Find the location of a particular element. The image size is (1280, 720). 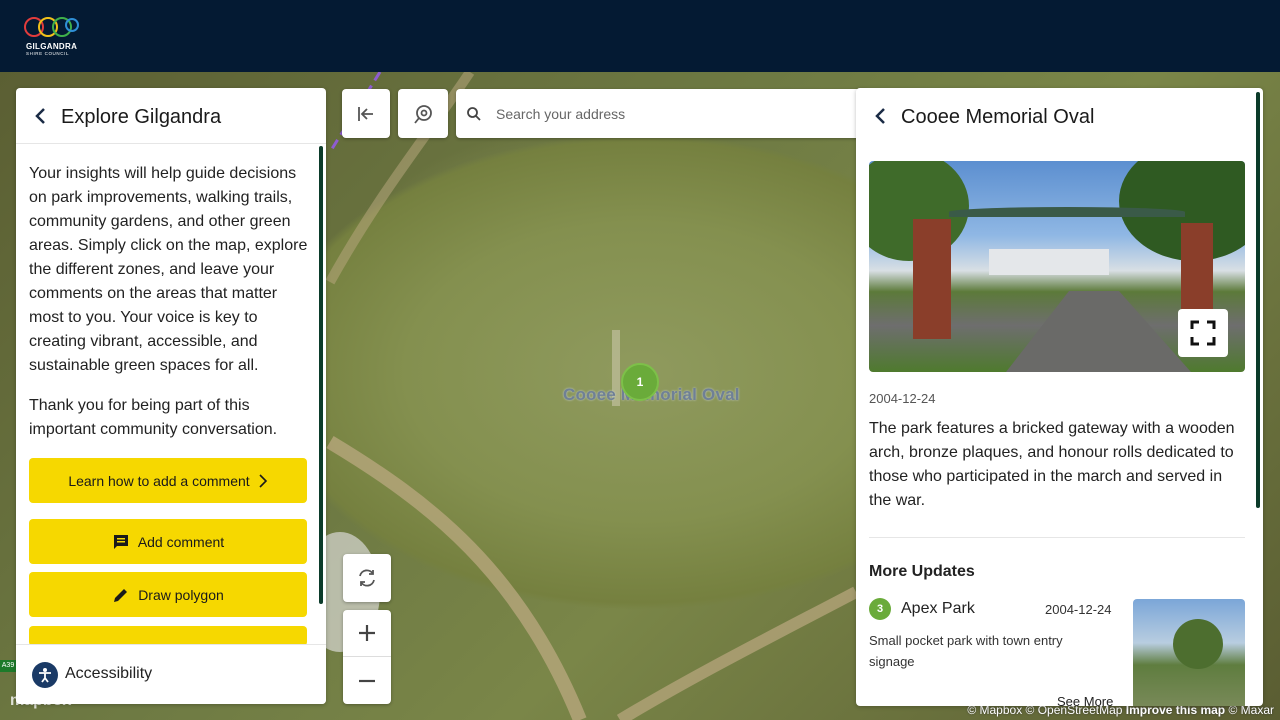

fullscreen-button is located at coordinates (1203, 333).